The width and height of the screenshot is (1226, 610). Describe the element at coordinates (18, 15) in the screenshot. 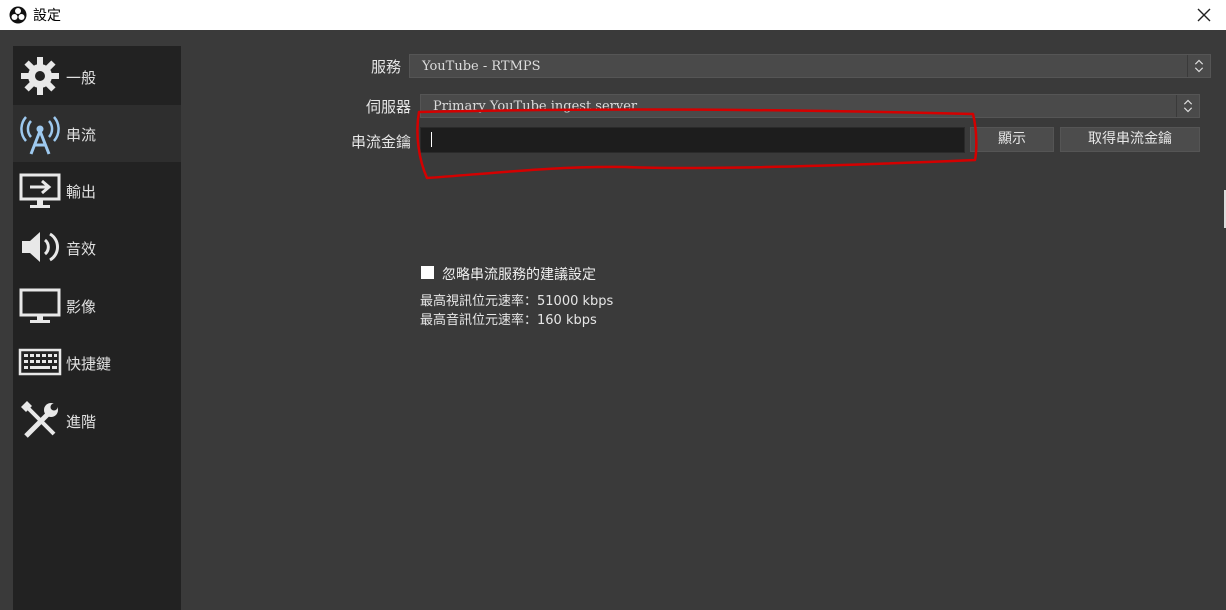

I see `obs-logo-icon` at that location.